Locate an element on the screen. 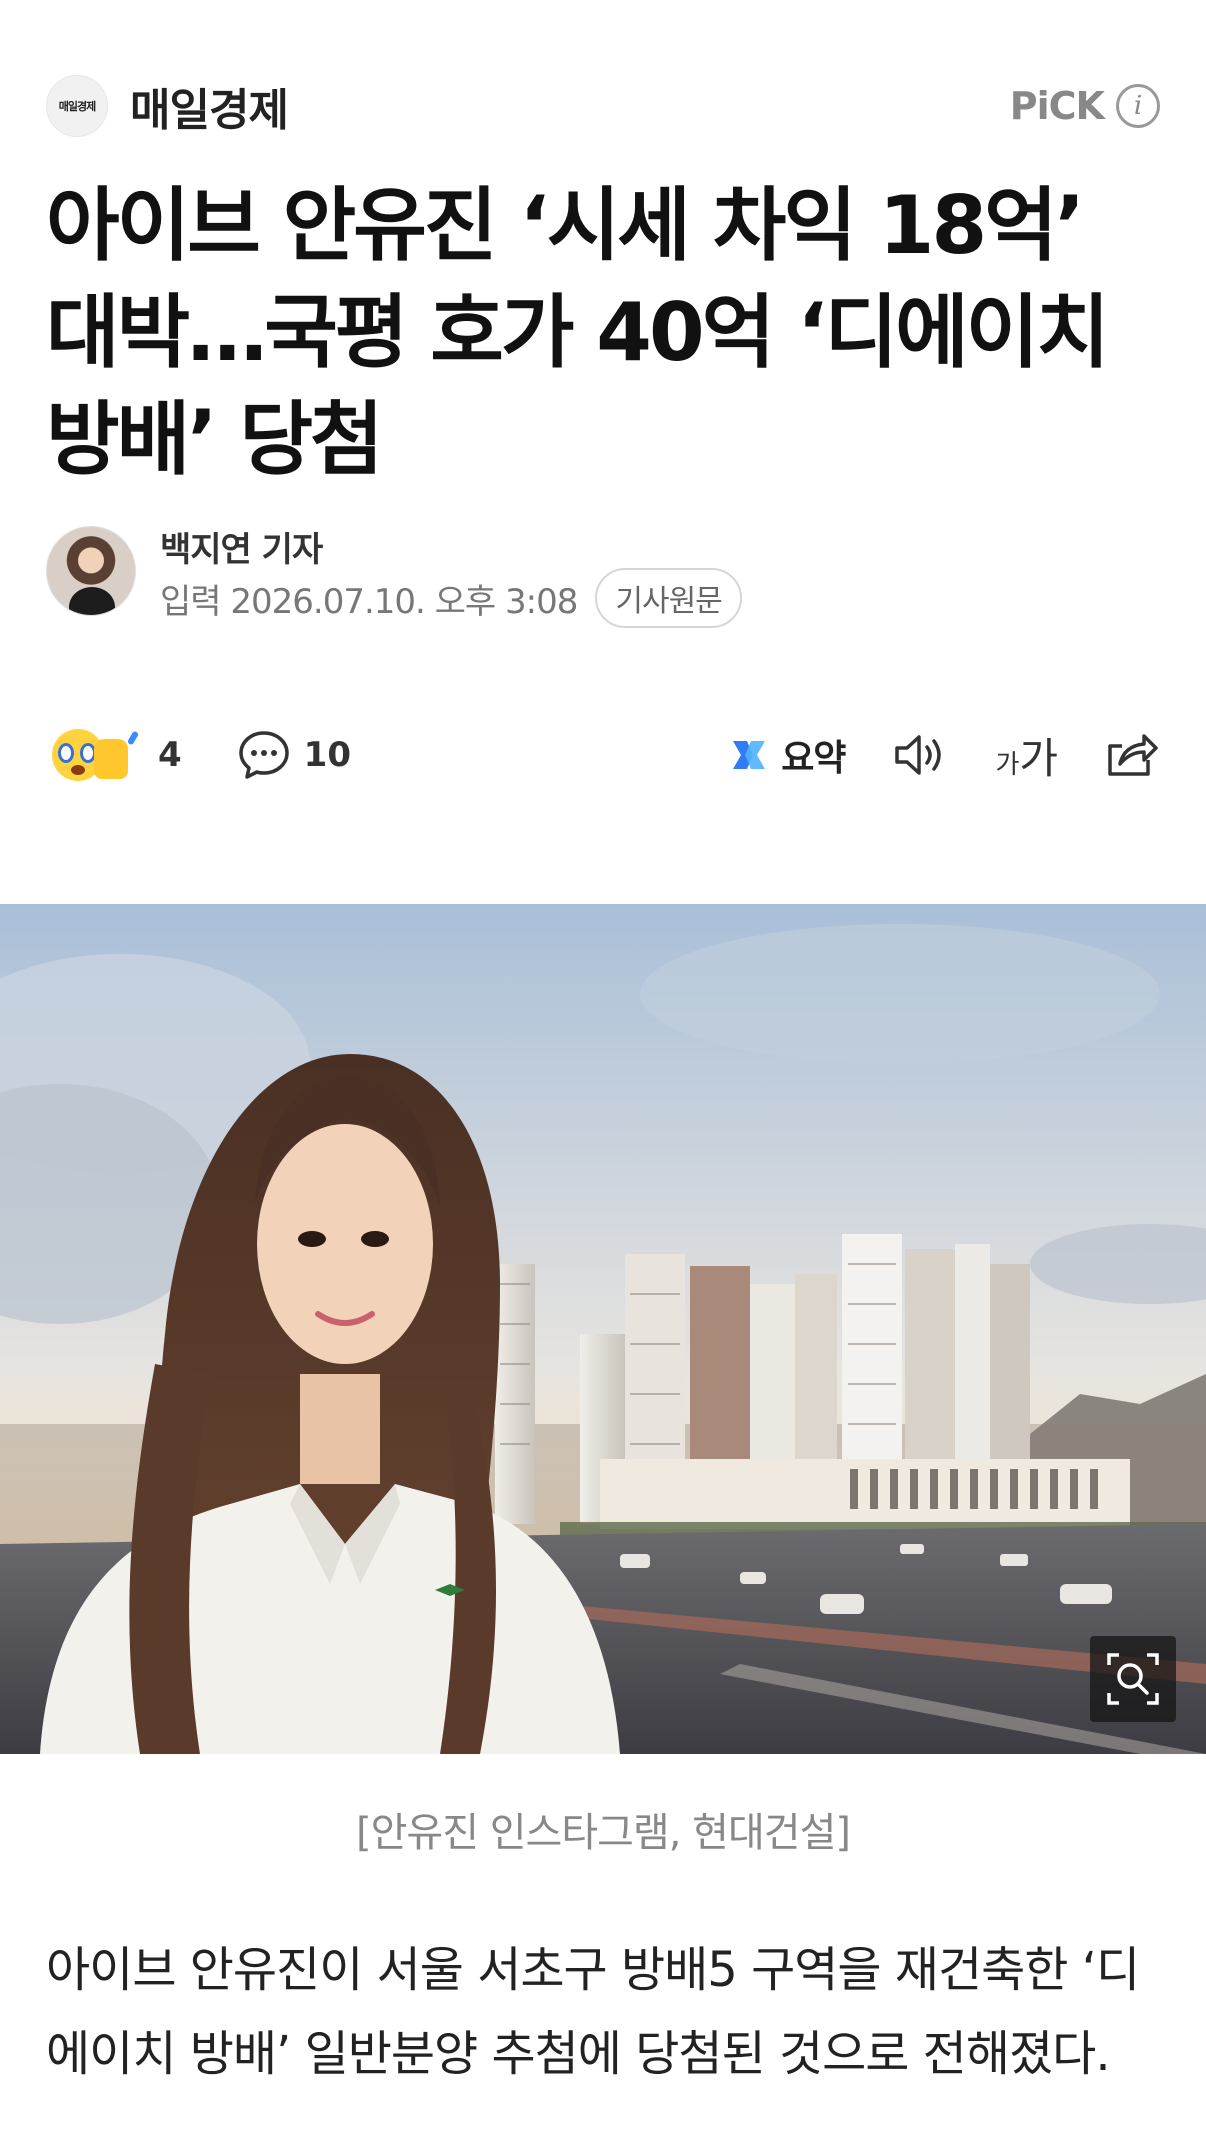 This screenshot has width=1206, height=2142. press-header: 매일경제 매일경제 PiCK i is located at coordinates (603, 106).